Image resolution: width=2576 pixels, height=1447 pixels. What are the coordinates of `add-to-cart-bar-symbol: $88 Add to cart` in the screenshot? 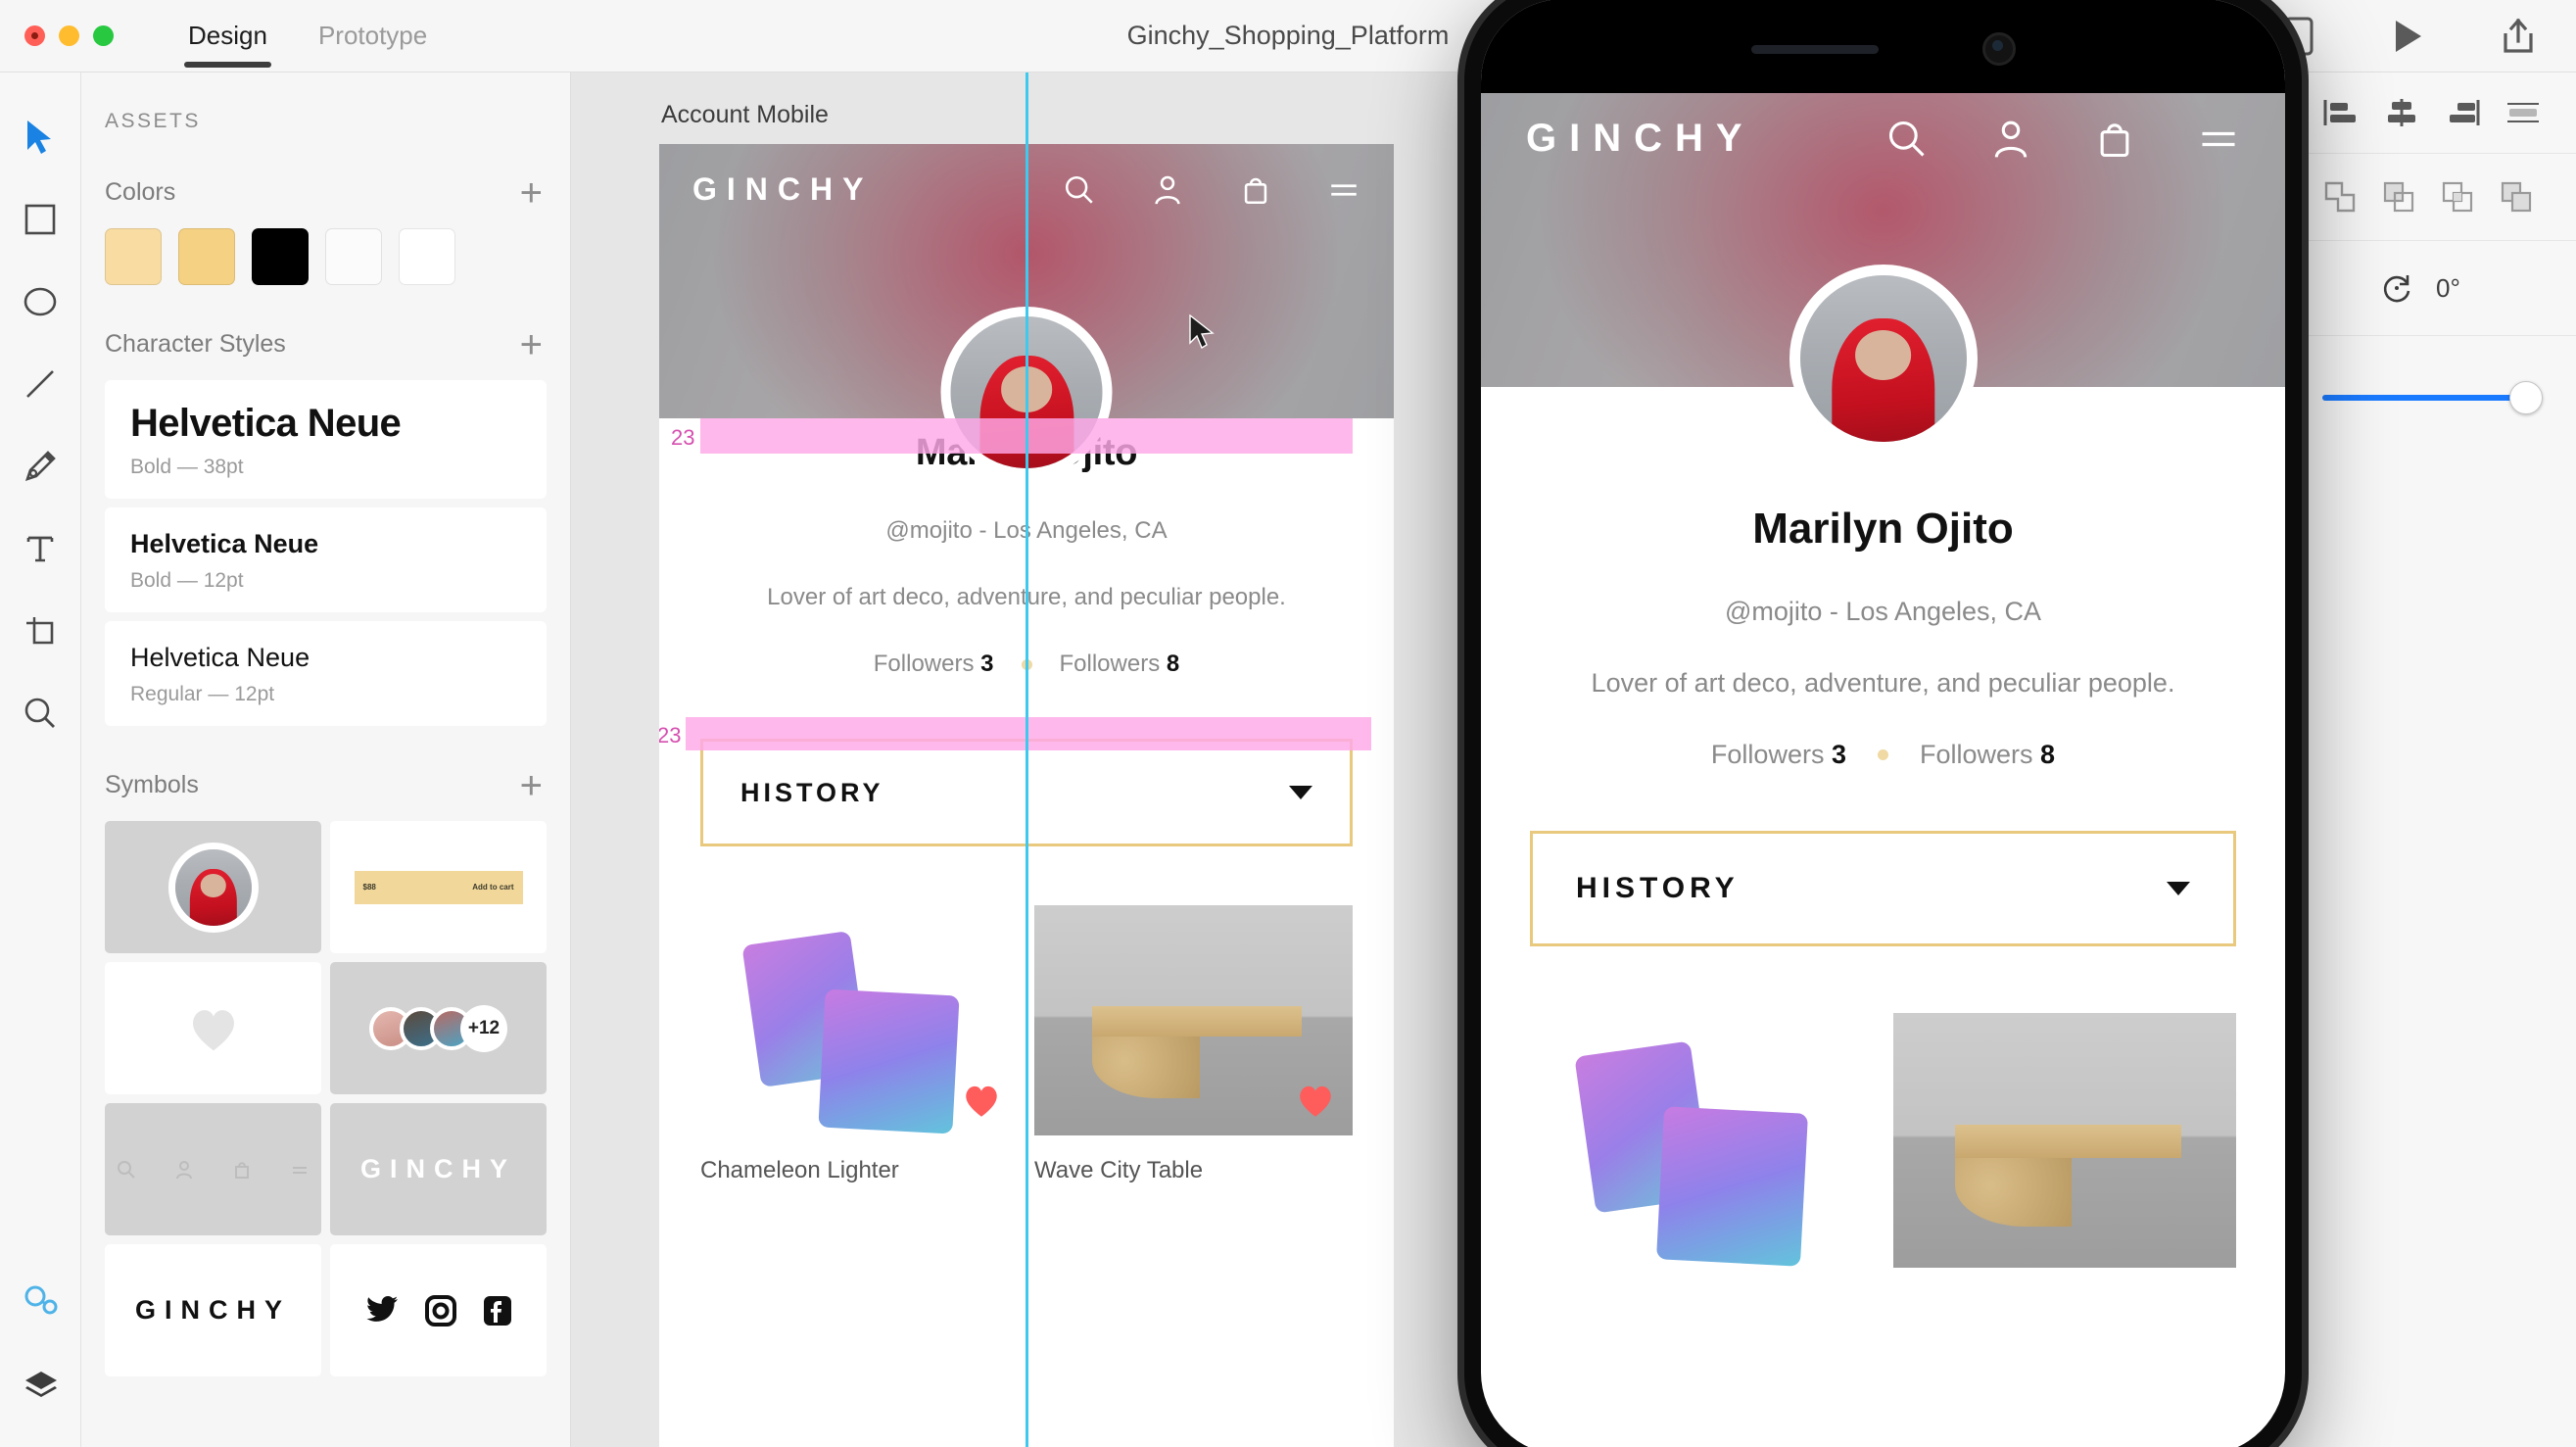 It's located at (438, 887).